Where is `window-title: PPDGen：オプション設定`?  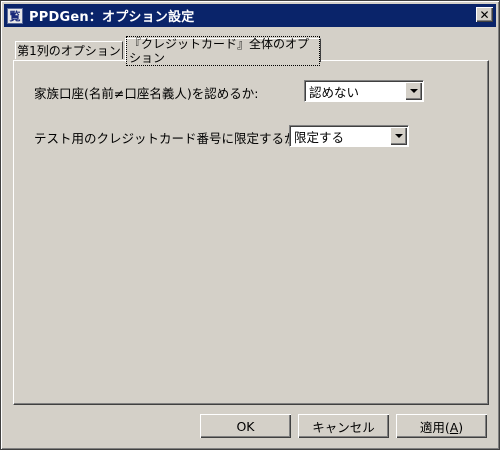
window-title: PPDGen：オプション設定 is located at coordinates (112, 17).